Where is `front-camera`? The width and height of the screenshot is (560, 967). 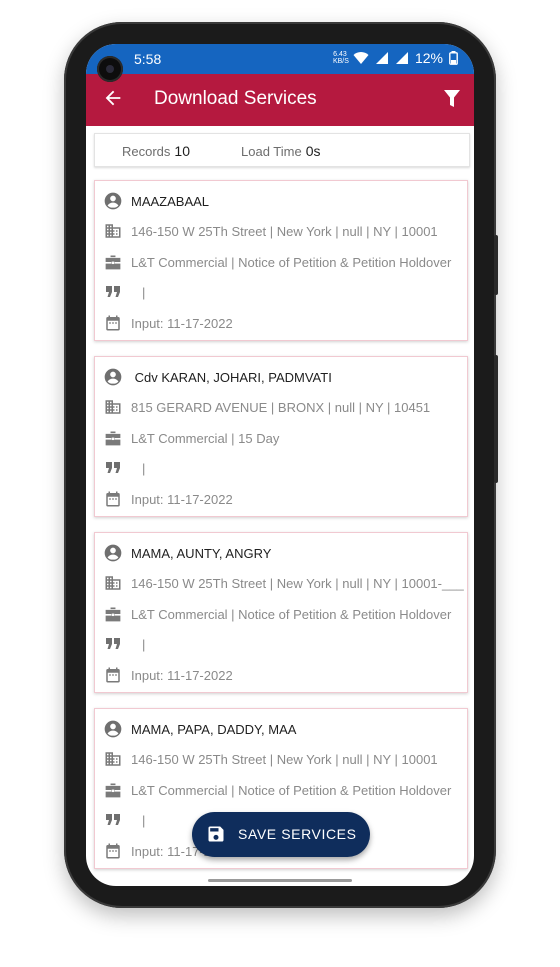
front-camera is located at coordinates (110, 69).